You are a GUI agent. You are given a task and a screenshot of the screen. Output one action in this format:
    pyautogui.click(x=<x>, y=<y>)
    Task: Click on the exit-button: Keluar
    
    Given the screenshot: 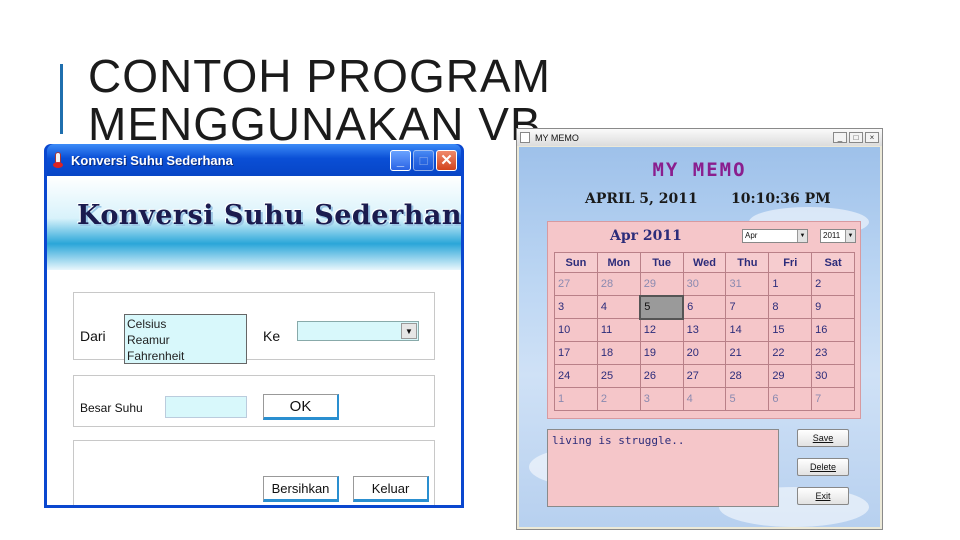 What is the action you would take?
    pyautogui.click(x=391, y=489)
    